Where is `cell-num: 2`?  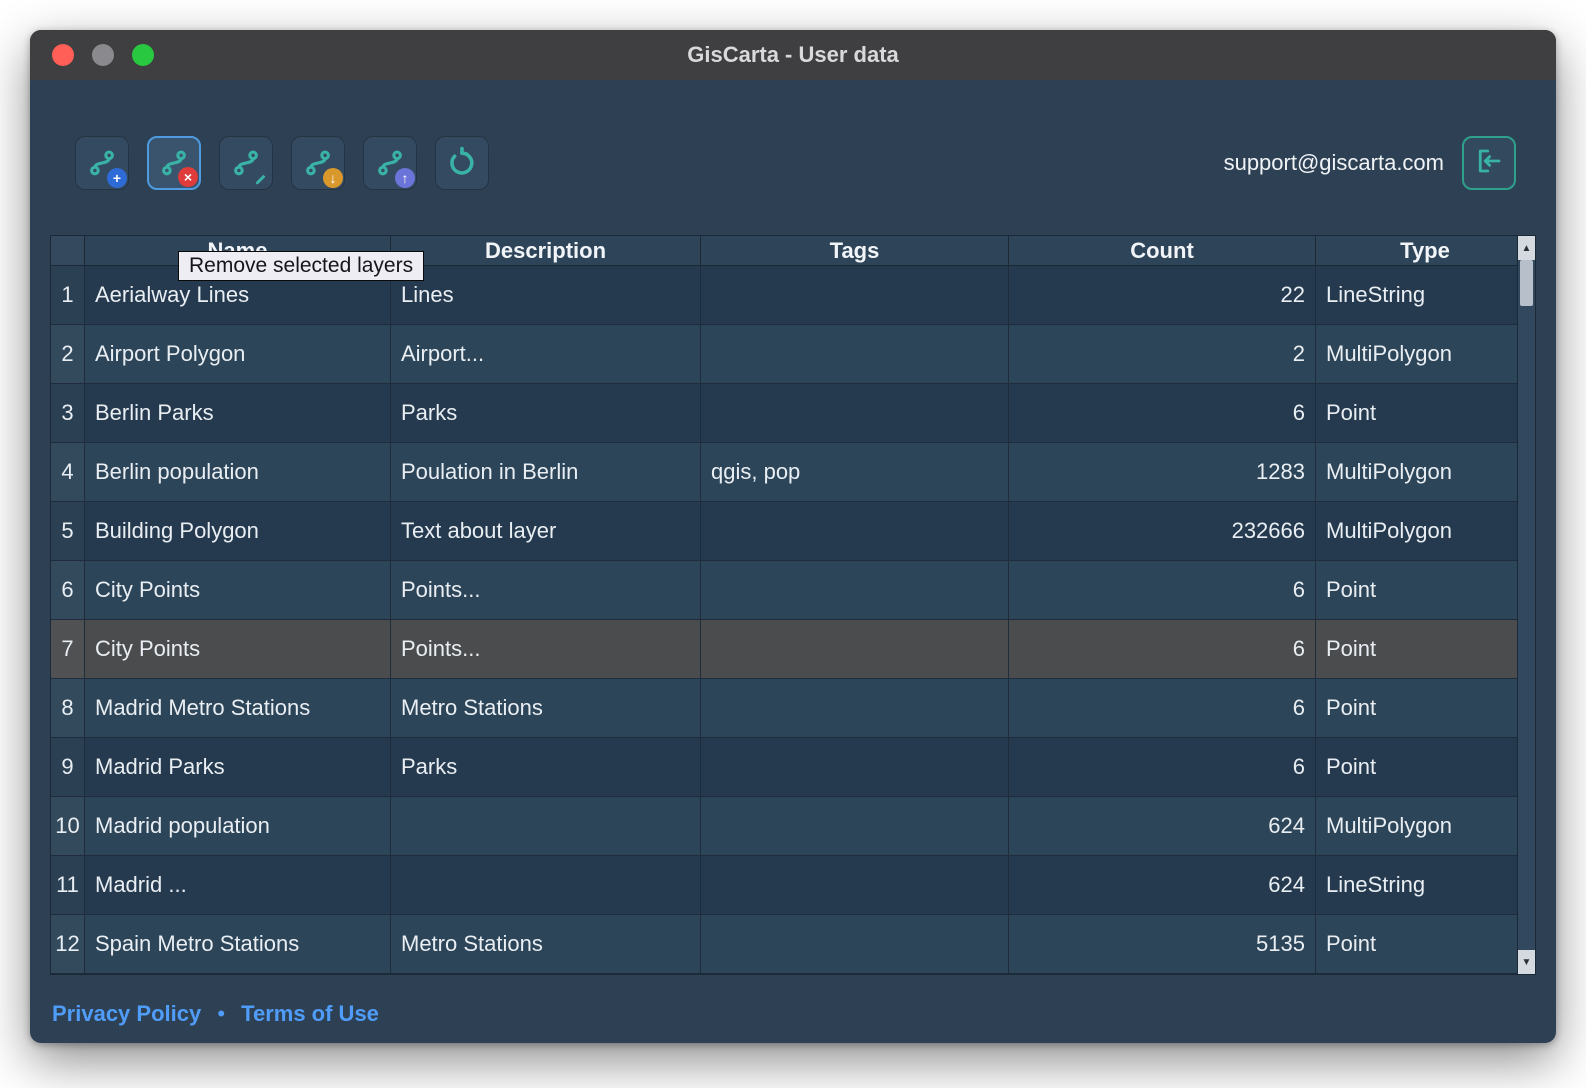
cell-num: 2 is located at coordinates (68, 354).